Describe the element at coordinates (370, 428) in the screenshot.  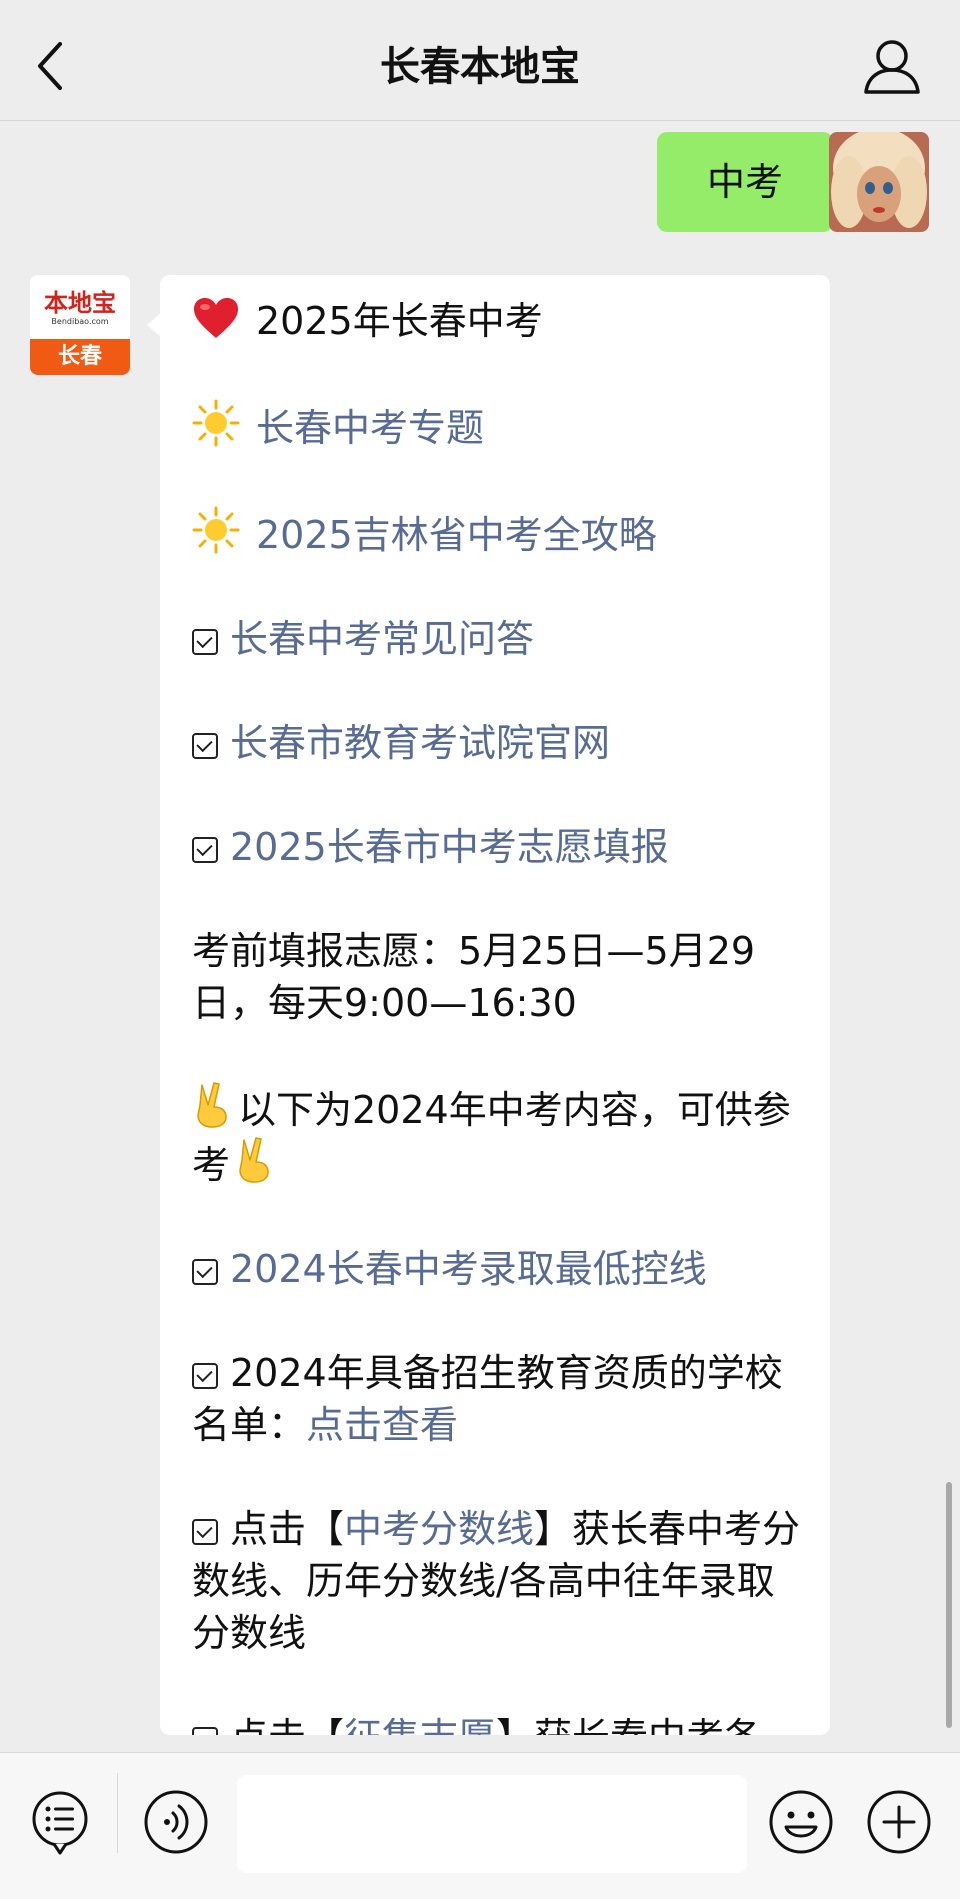
I see `link-topic: 长春中考专题` at that location.